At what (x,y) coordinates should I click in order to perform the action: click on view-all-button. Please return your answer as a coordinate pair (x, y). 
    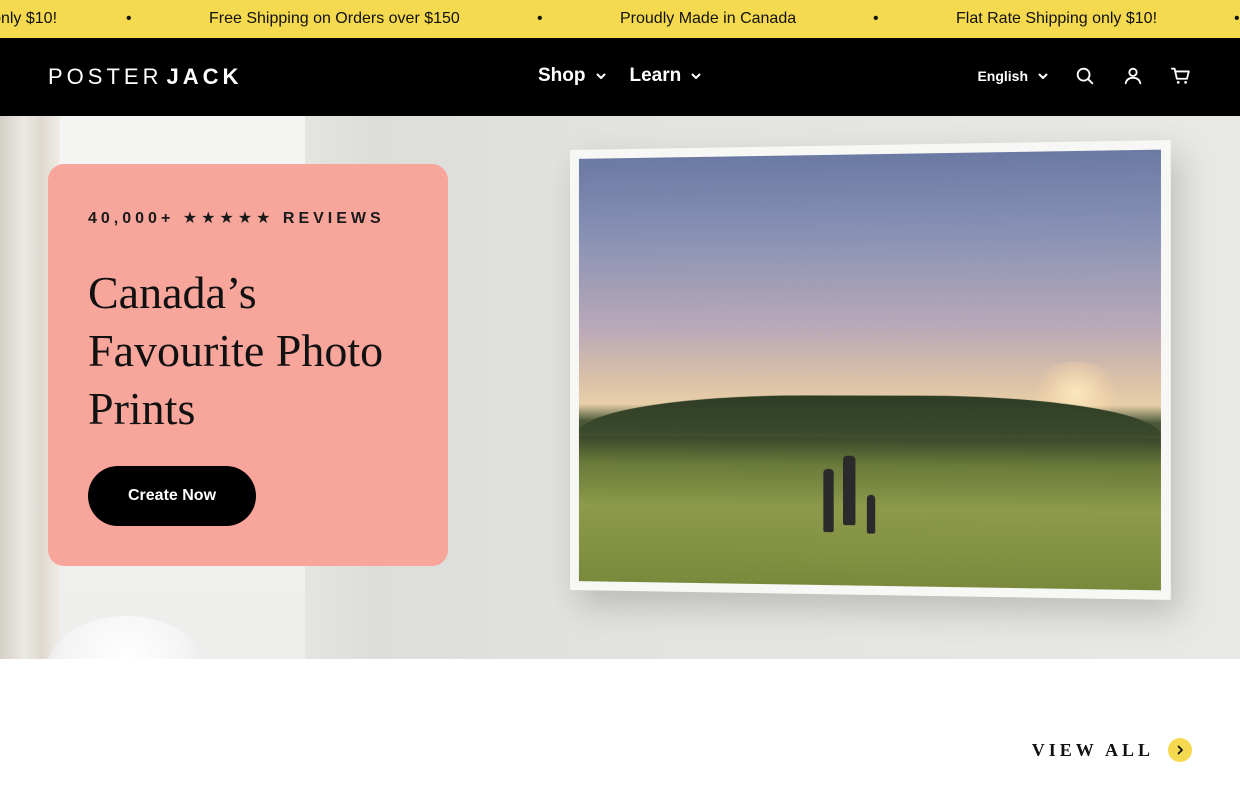
    Looking at the image, I should click on (1180, 750).